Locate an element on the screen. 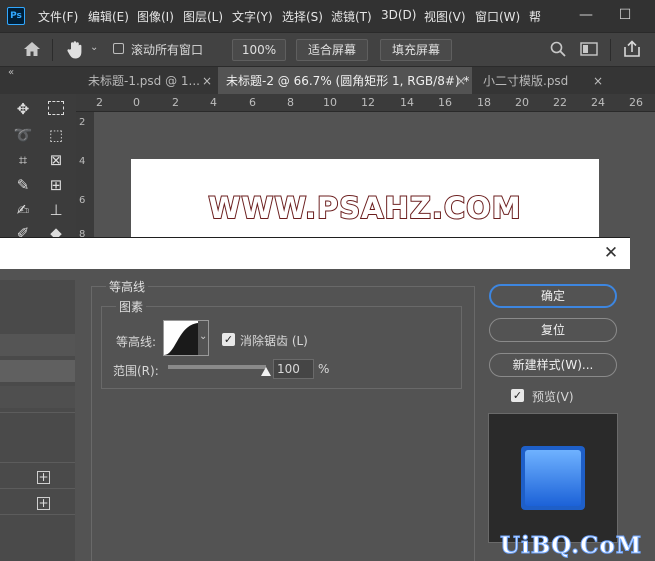 The image size is (655, 561). site-watermark: UiBQ.CoM is located at coordinates (571, 546).